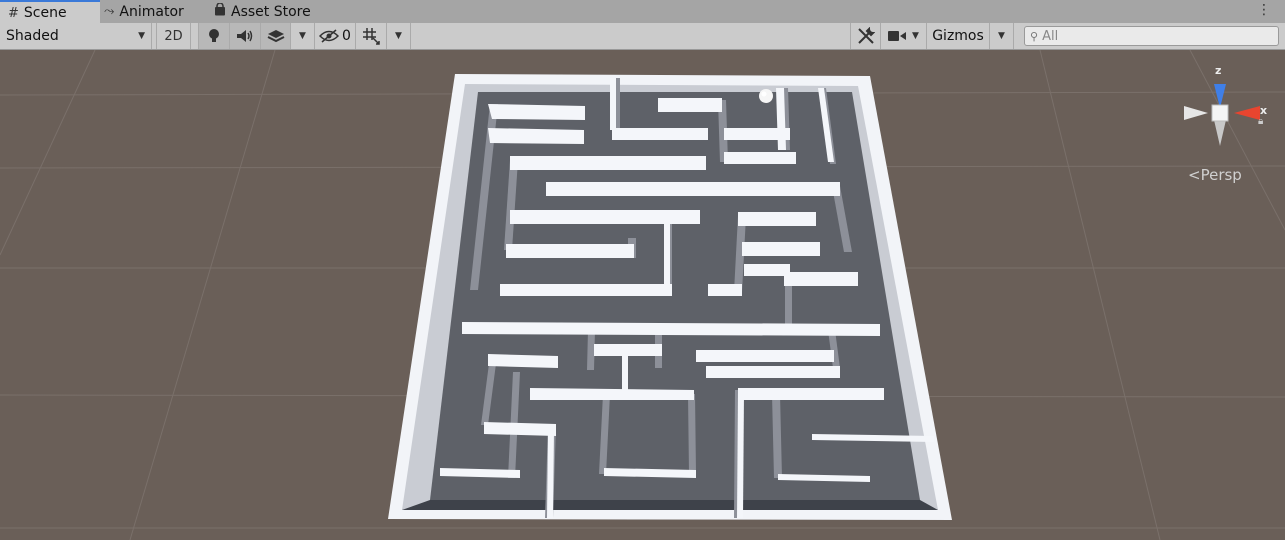 The height and width of the screenshot is (540, 1285). What do you see at coordinates (32, 36) in the screenshot?
I see `draw-mode-label: Shaded` at bounding box center [32, 36].